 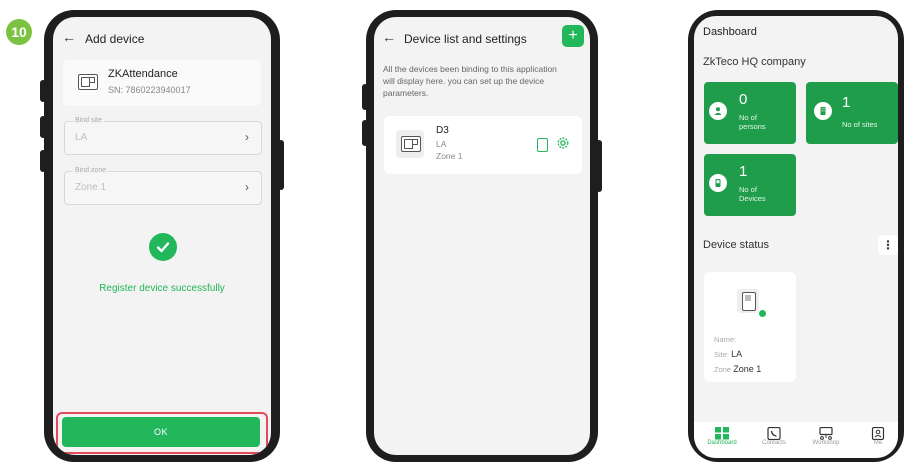 I want to click on bind-zone-field: Bind zone Zone 1 ›, so click(x=163, y=186).